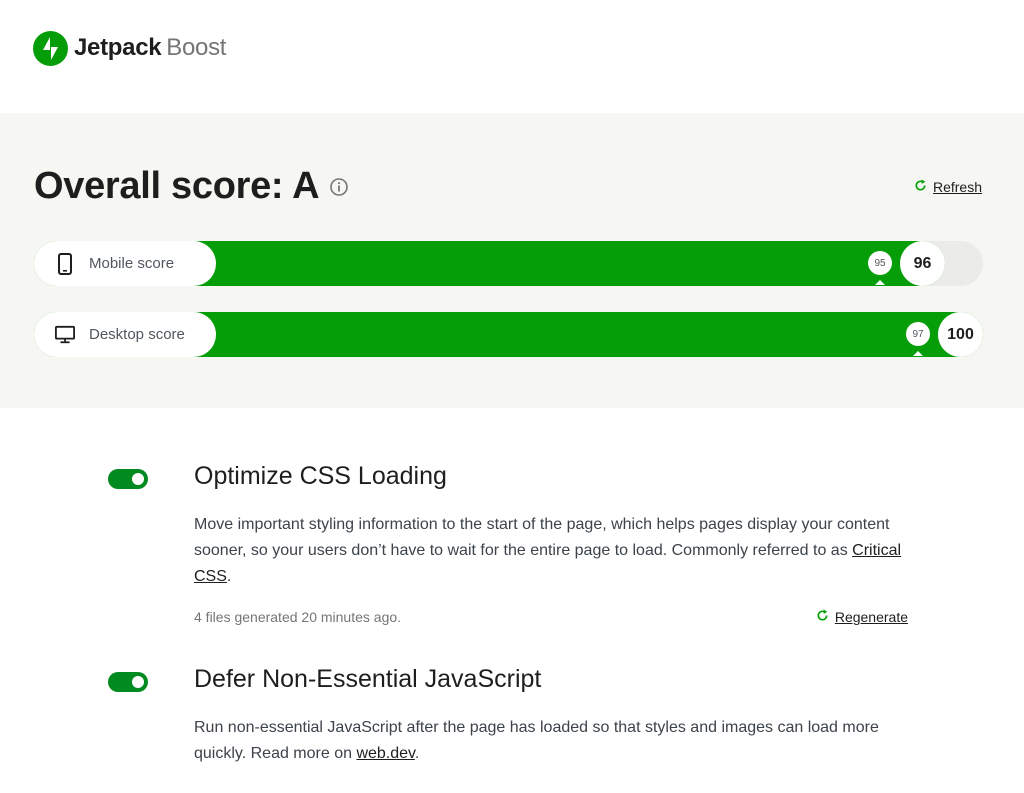 The width and height of the screenshot is (1024, 793). I want to click on mobile-phone-icon, so click(65, 263).